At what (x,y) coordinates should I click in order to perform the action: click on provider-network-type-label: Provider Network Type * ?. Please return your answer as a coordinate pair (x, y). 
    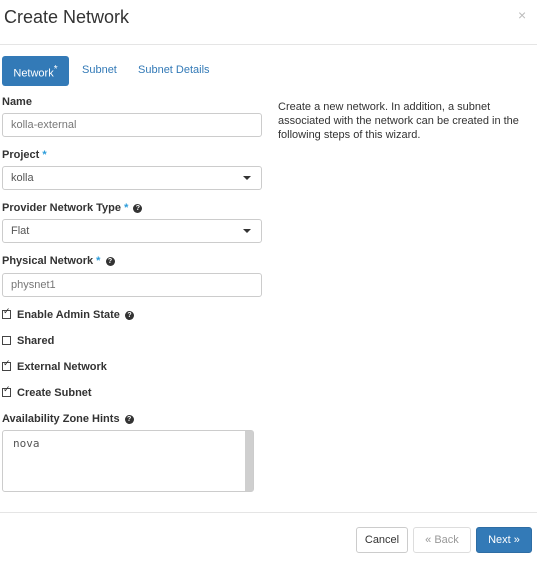
    Looking at the image, I should click on (72, 208).